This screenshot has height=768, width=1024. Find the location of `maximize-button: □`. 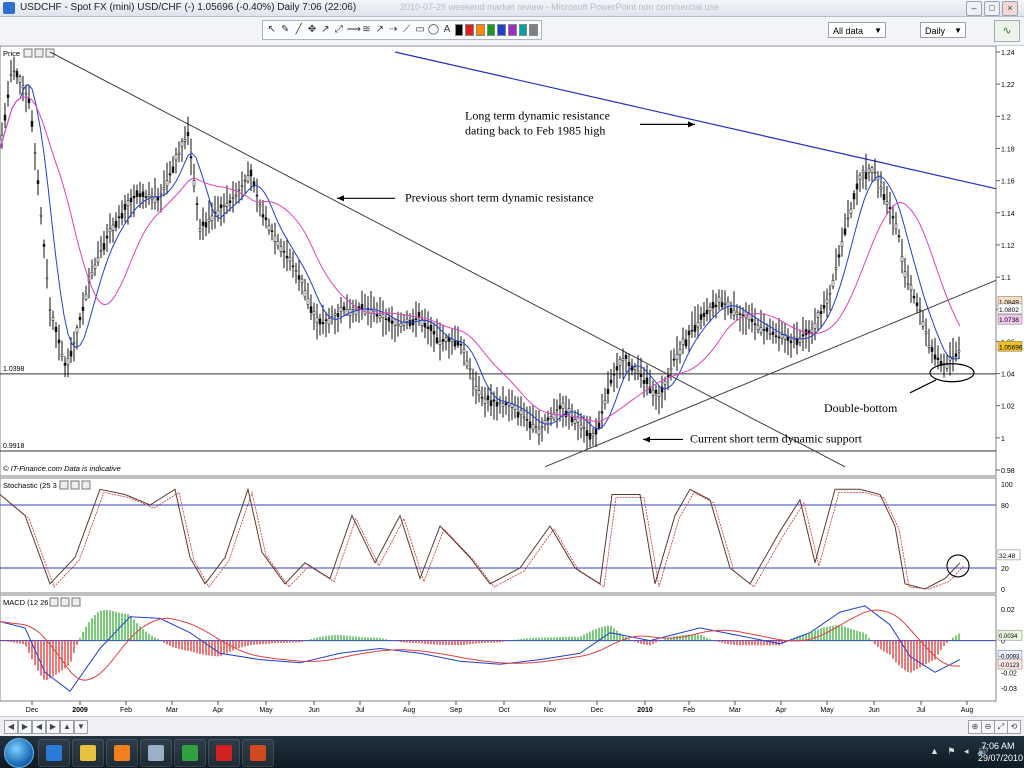

maximize-button: □ is located at coordinates (992, 8).